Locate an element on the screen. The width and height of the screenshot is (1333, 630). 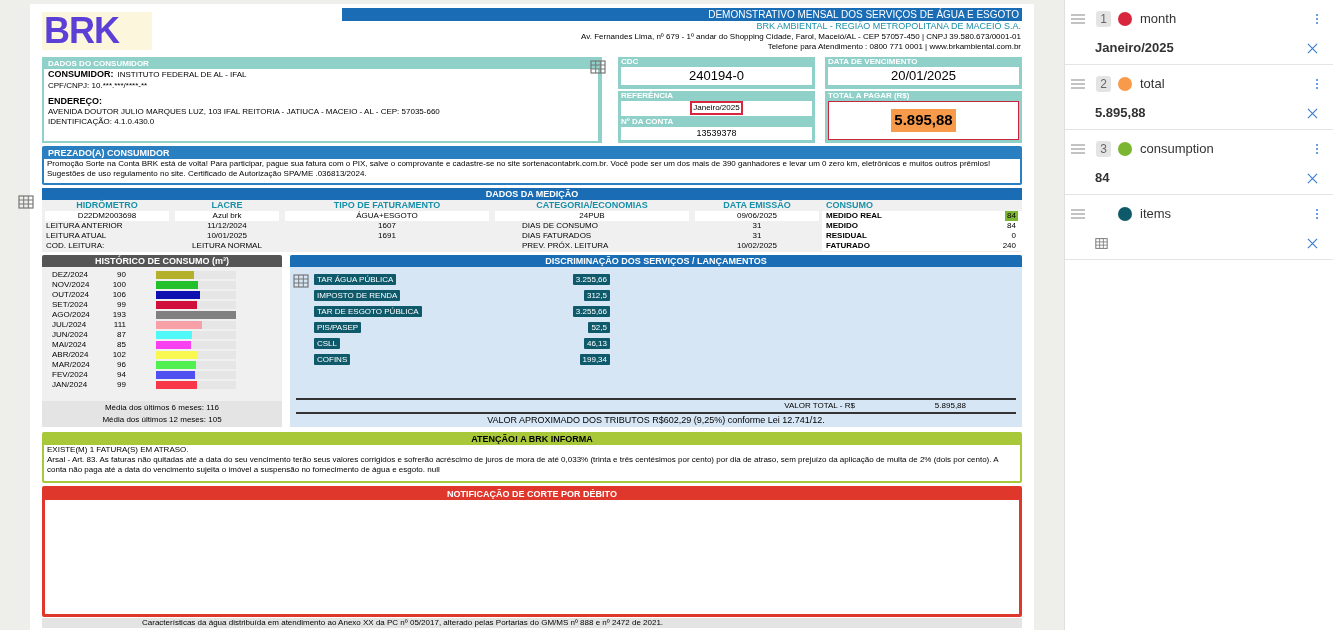
column-header: DATA EMISSÃO is located at coordinates (757, 205).